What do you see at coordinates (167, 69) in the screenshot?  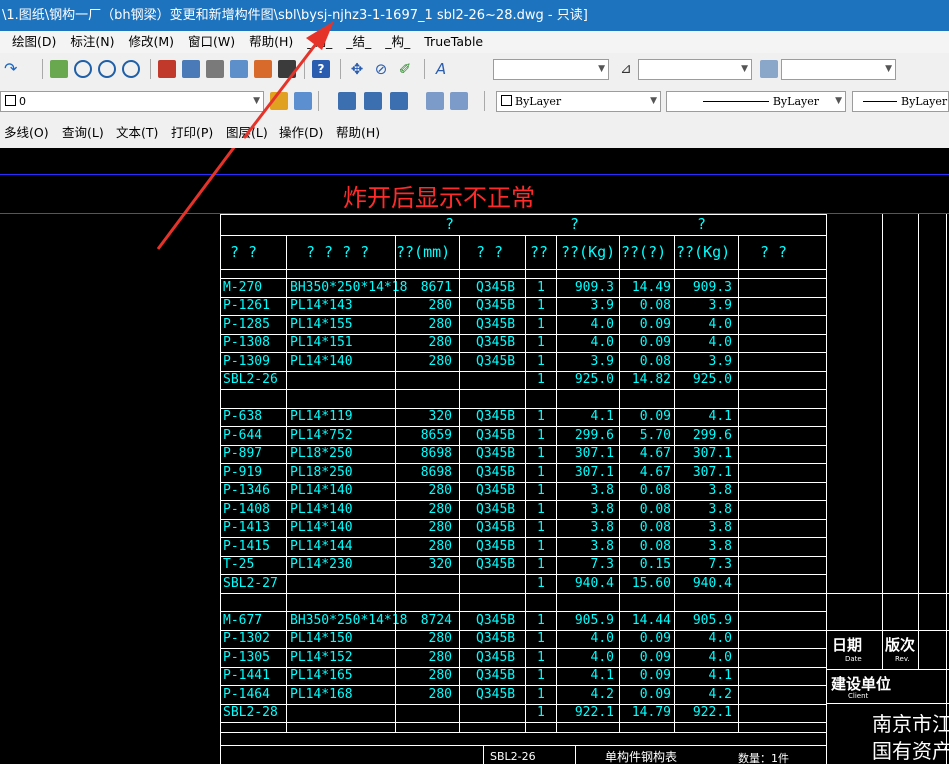 I see `properties-icon` at bounding box center [167, 69].